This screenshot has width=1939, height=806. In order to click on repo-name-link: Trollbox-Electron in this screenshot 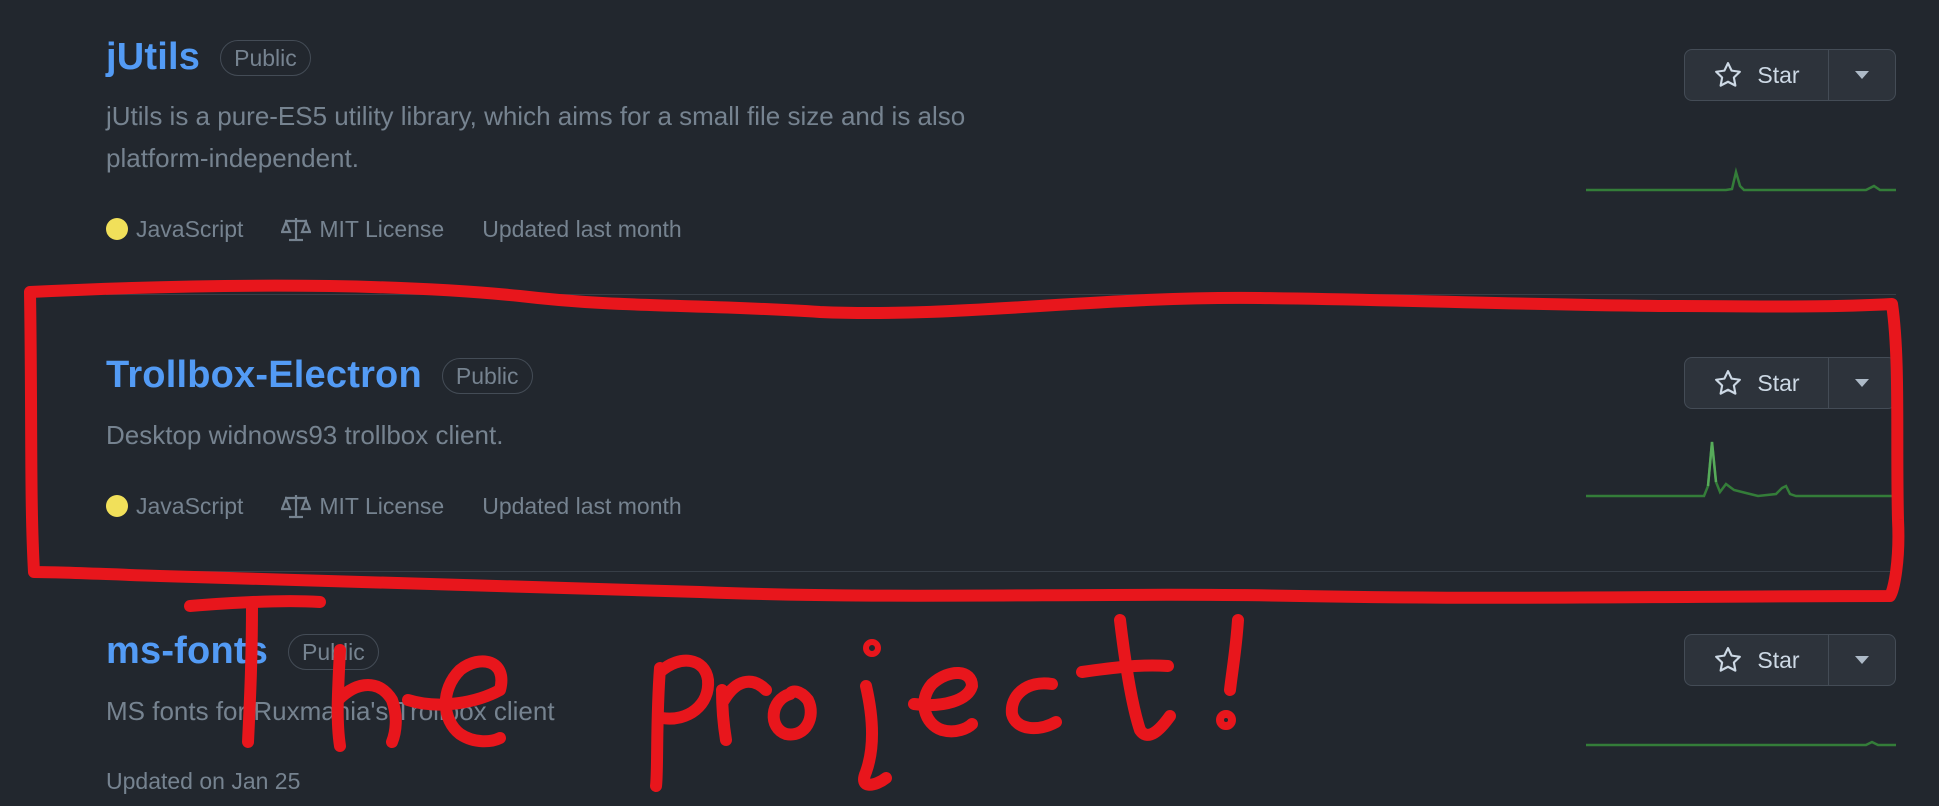, I will do `click(264, 375)`.